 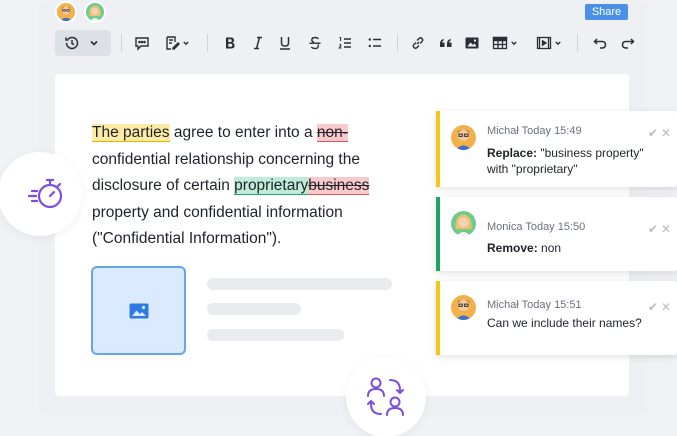 I want to click on commented-text: The parties, so click(x=131, y=133).